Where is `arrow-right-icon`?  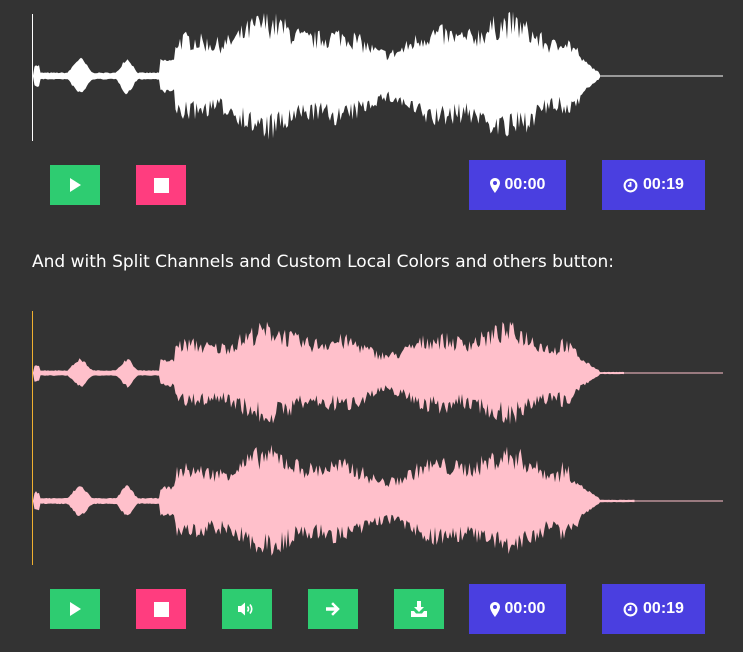 arrow-right-icon is located at coordinates (333, 609).